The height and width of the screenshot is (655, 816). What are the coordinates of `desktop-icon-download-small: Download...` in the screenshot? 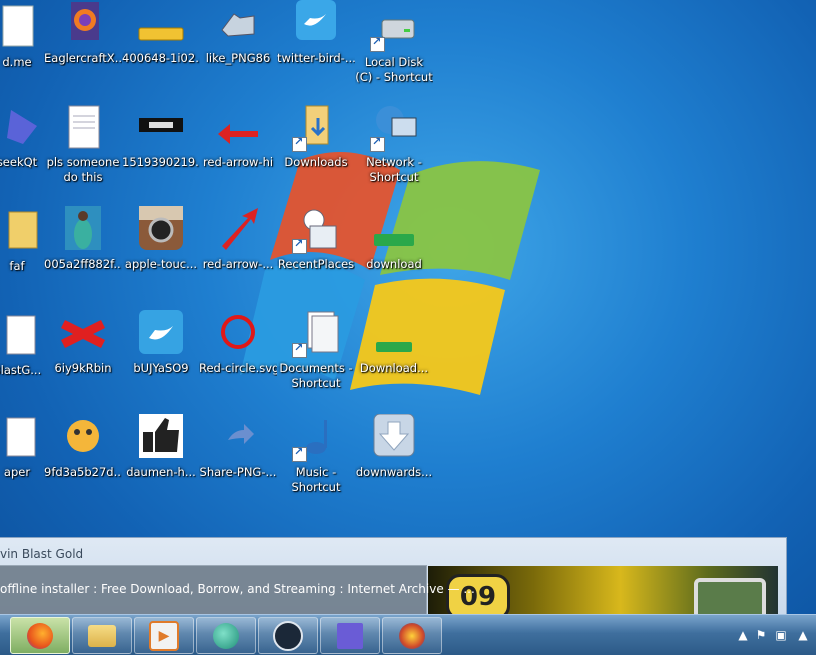 It's located at (394, 343).